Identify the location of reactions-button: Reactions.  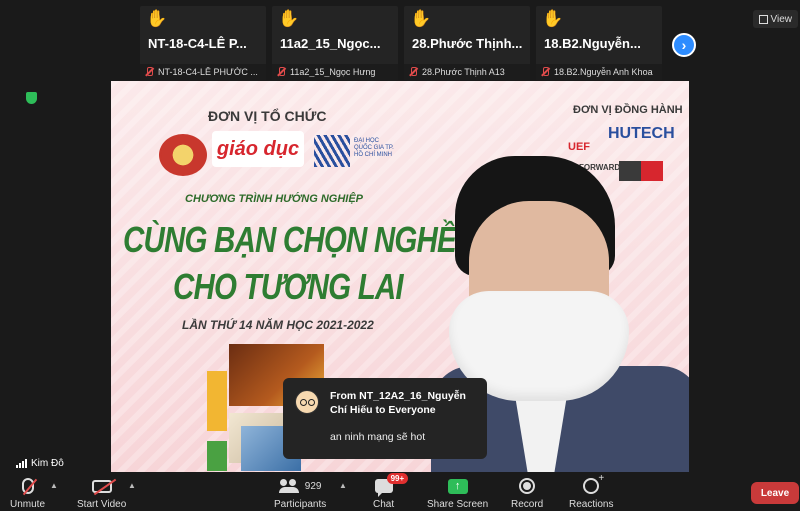
(591, 491).